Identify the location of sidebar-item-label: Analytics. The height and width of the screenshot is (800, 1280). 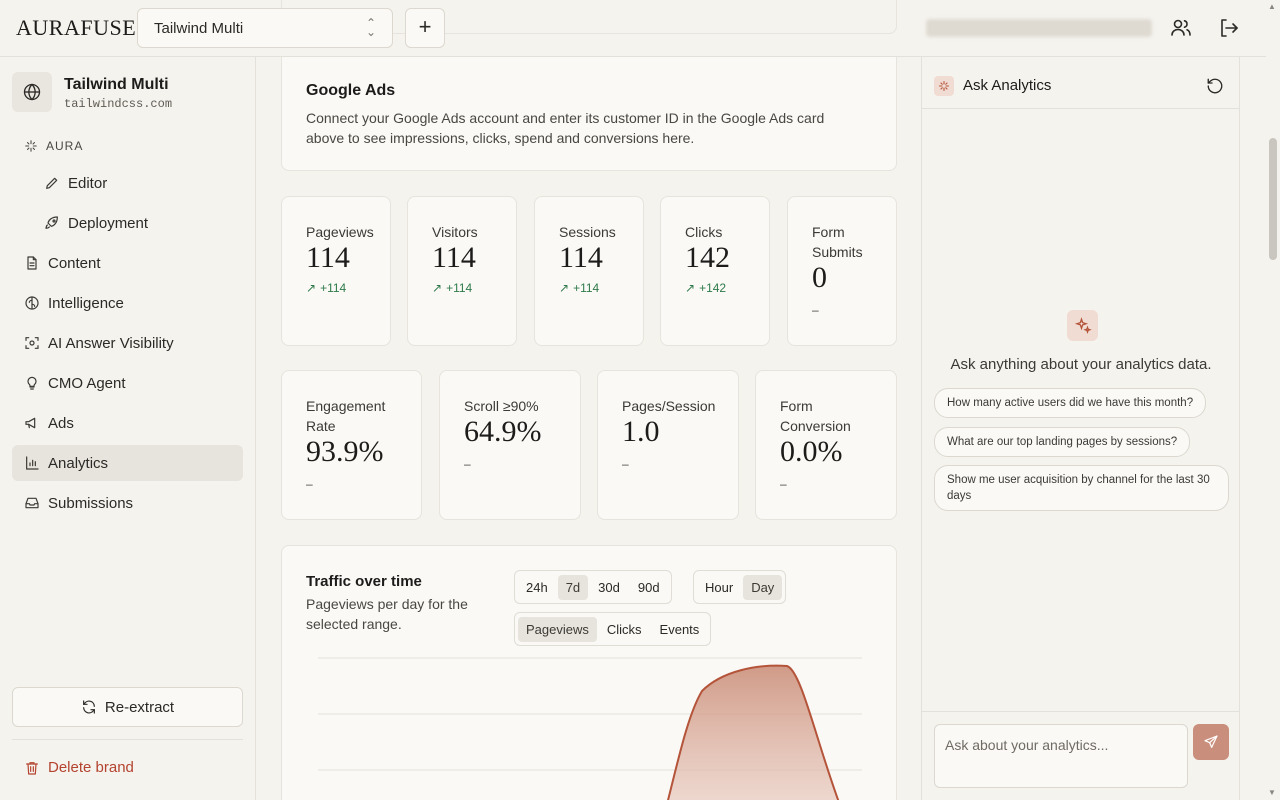
(78, 463).